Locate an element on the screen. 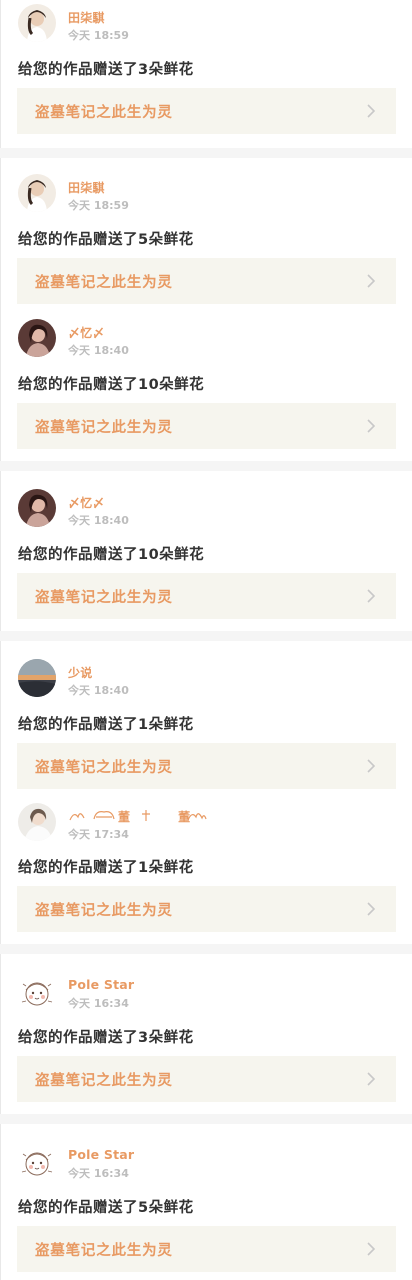 The image size is (412, 1280). notification-item: 田柒騏 今天 18:59 给您的作品赠送了5朵鲜花 盗墓笔记之此生为灵 is located at coordinates (206, 232).